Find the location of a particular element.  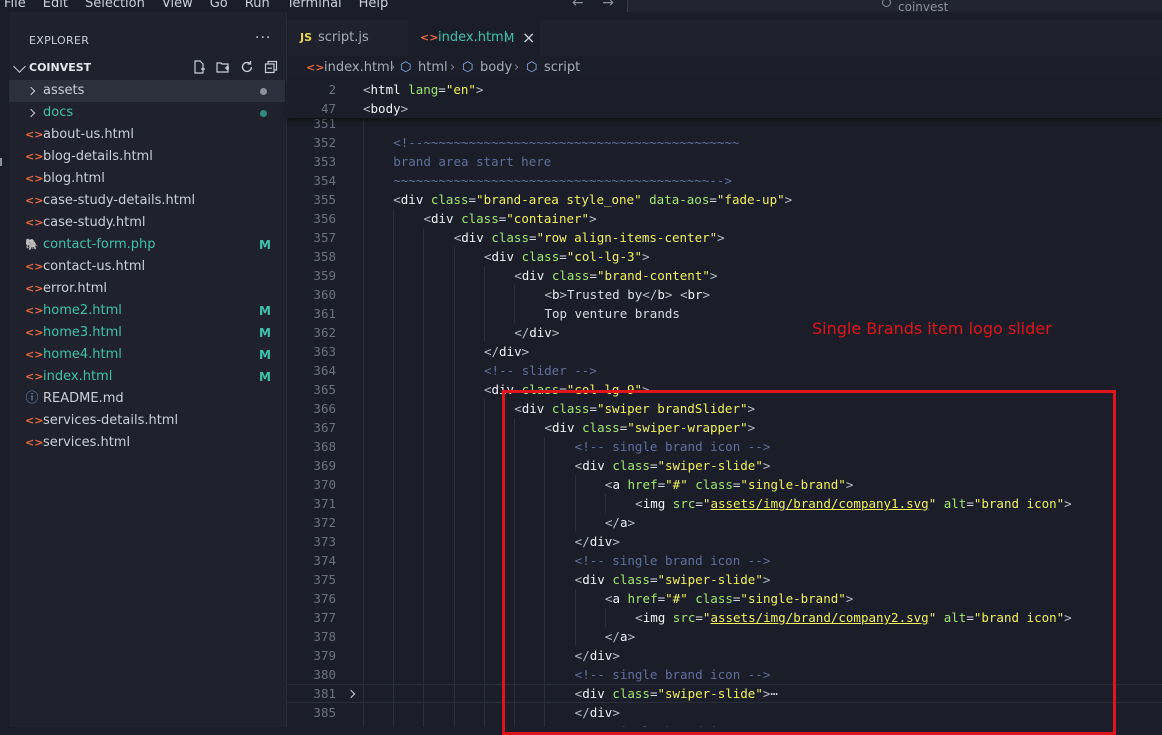

close-icon: × is located at coordinates (528, 38).